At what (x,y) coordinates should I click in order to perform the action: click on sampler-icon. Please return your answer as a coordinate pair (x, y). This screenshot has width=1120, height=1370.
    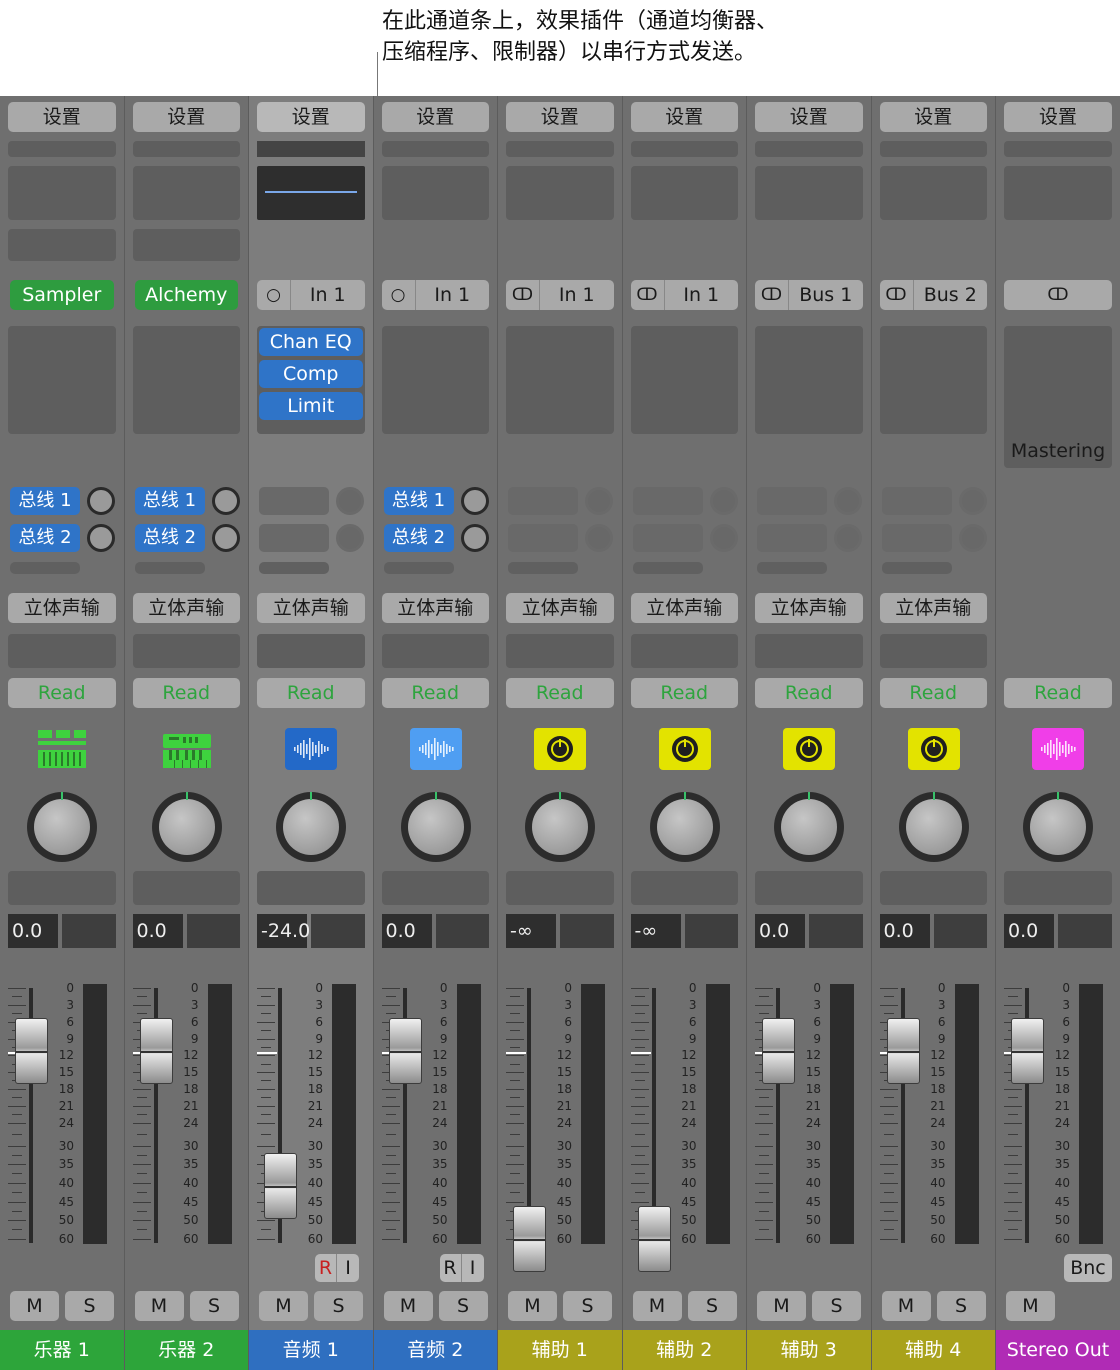
    Looking at the image, I should click on (62, 749).